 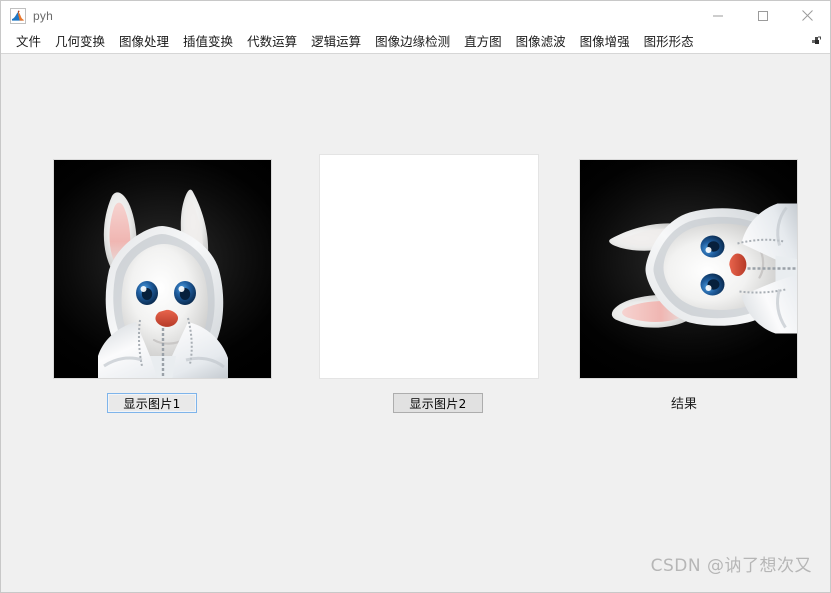 I want to click on image-panel-right, so click(x=688, y=269).